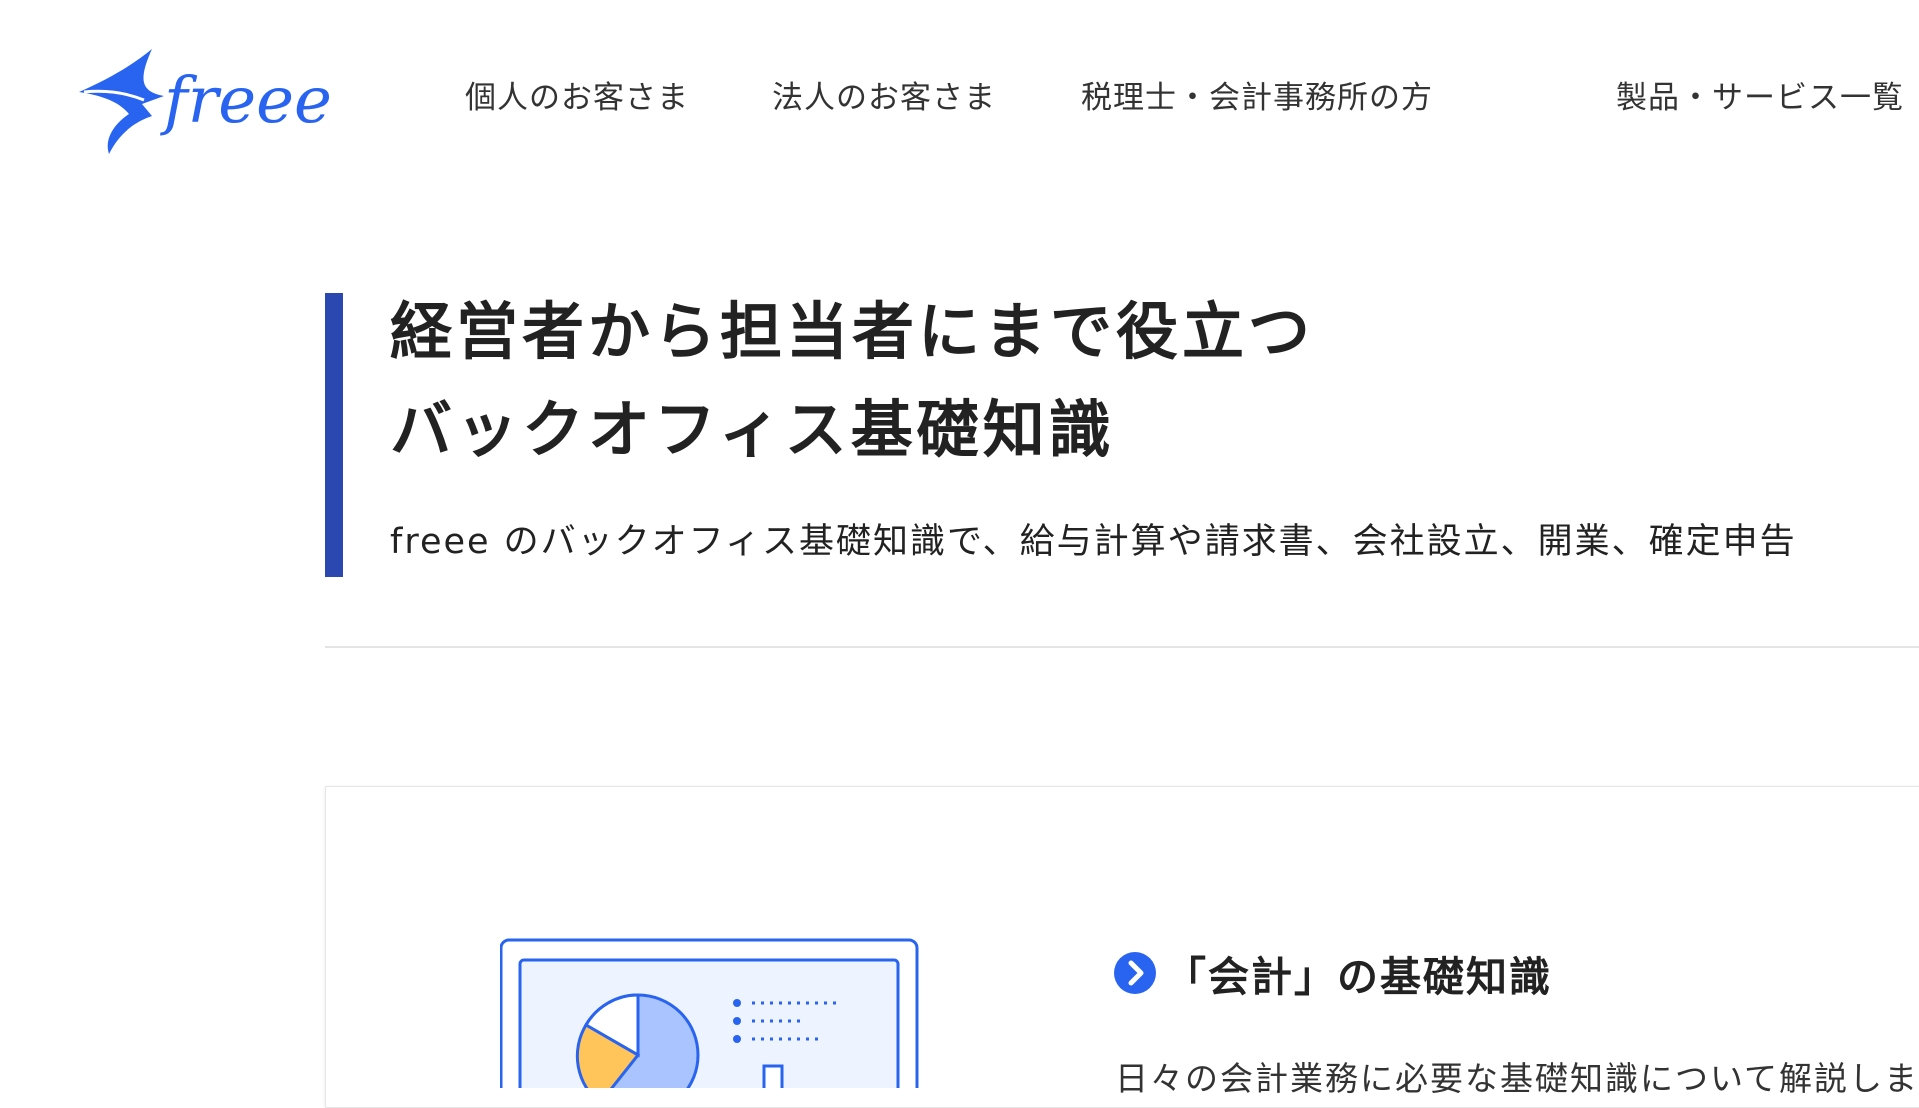 The height and width of the screenshot is (1108, 1919). Describe the element at coordinates (577, 94) in the screenshot. I see `nav-link-personal: 個人のお客さま` at that location.